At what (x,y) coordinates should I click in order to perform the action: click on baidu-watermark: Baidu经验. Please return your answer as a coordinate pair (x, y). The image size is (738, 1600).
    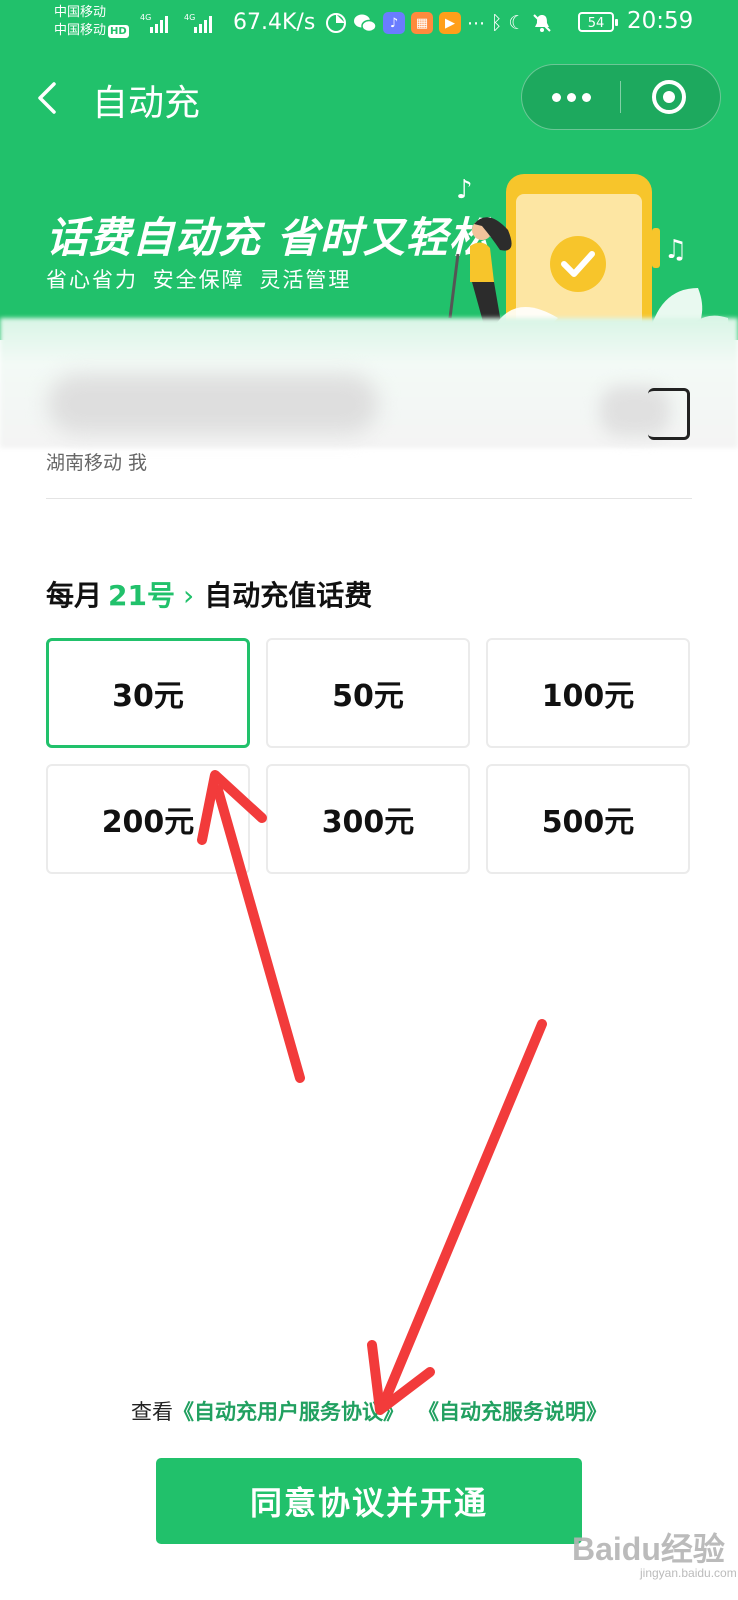
    Looking at the image, I should click on (648, 1549).